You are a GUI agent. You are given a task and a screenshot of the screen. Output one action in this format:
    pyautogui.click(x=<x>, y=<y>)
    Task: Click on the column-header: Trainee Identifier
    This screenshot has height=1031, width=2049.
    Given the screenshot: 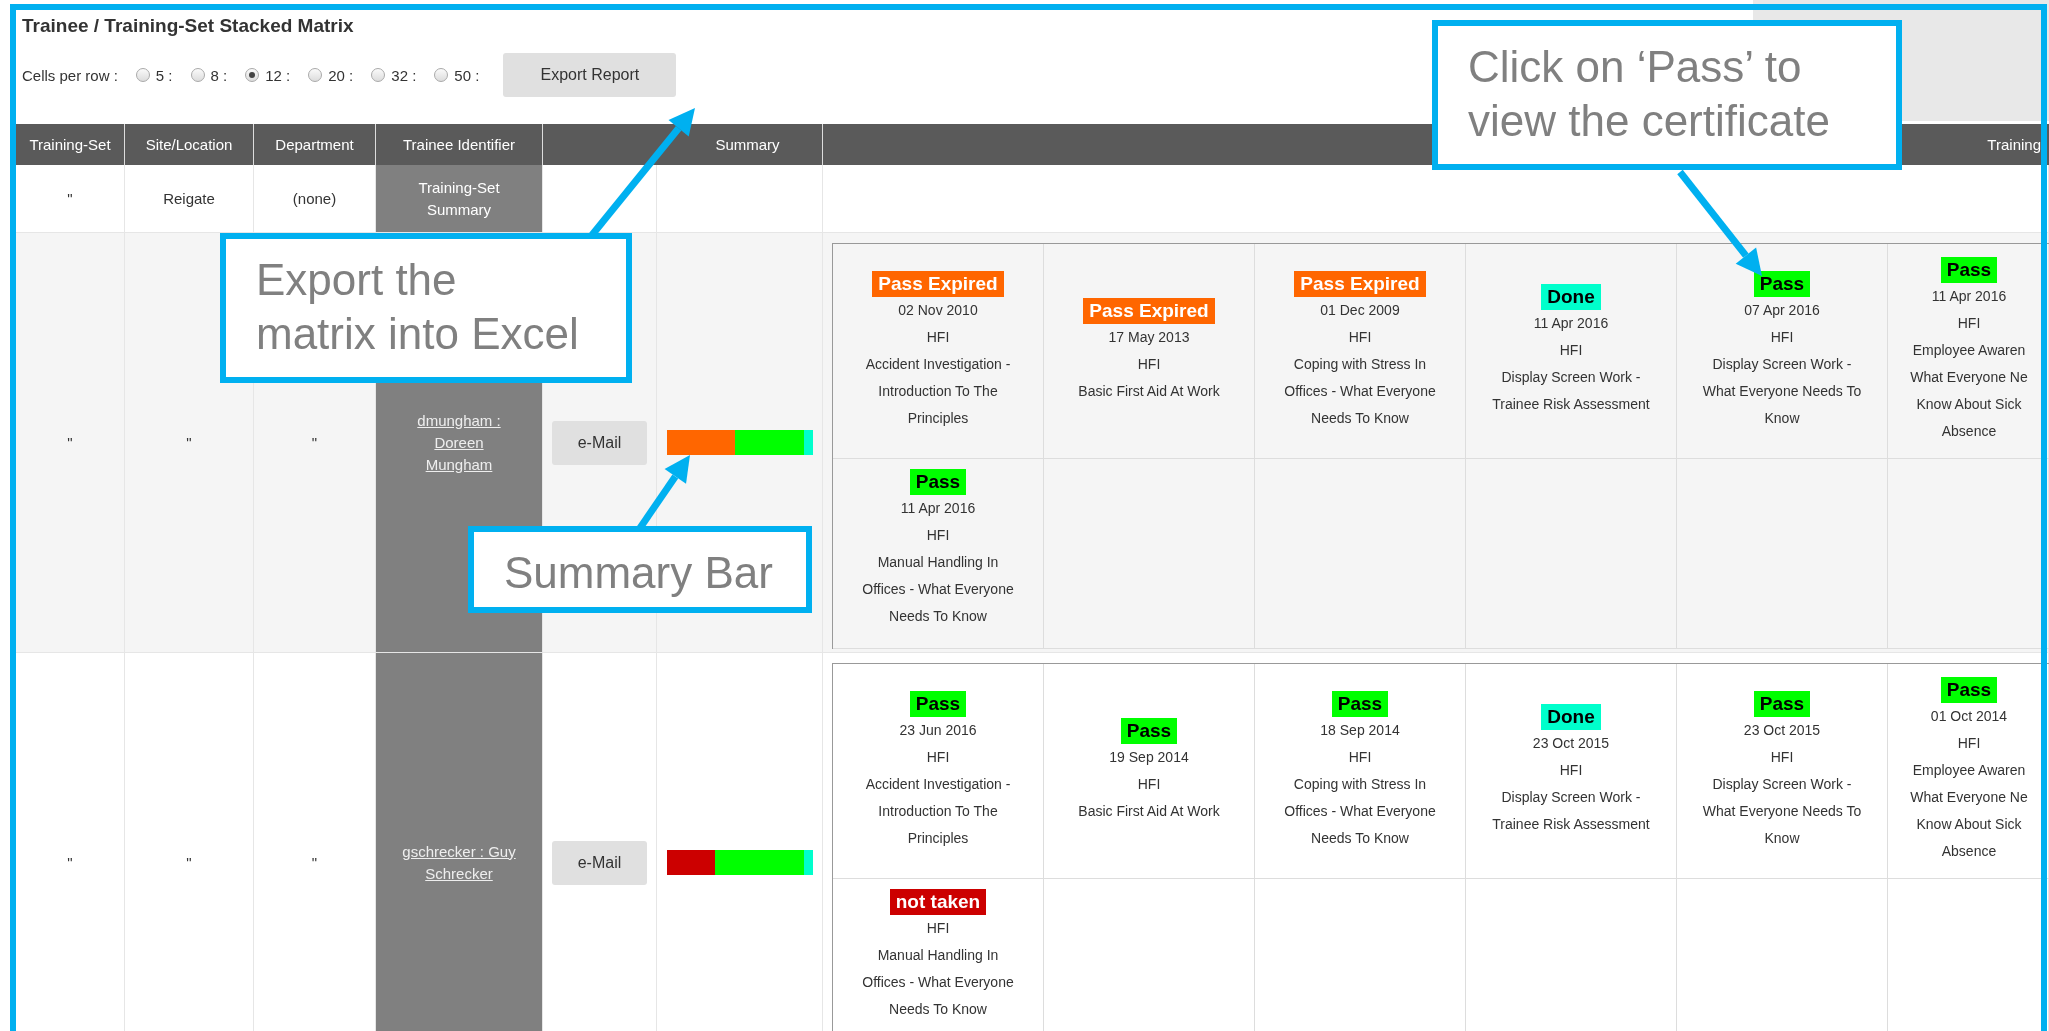 What is the action you would take?
    pyautogui.click(x=459, y=144)
    